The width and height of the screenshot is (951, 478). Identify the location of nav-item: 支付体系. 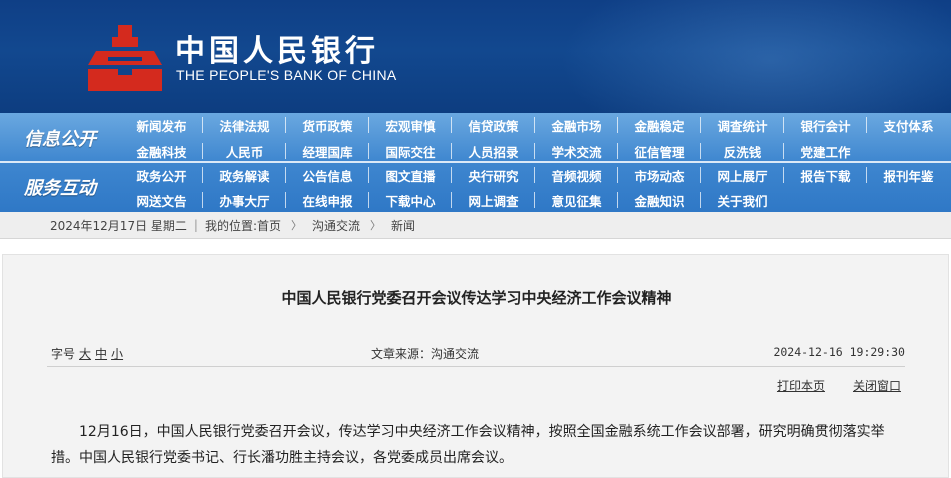
(908, 125).